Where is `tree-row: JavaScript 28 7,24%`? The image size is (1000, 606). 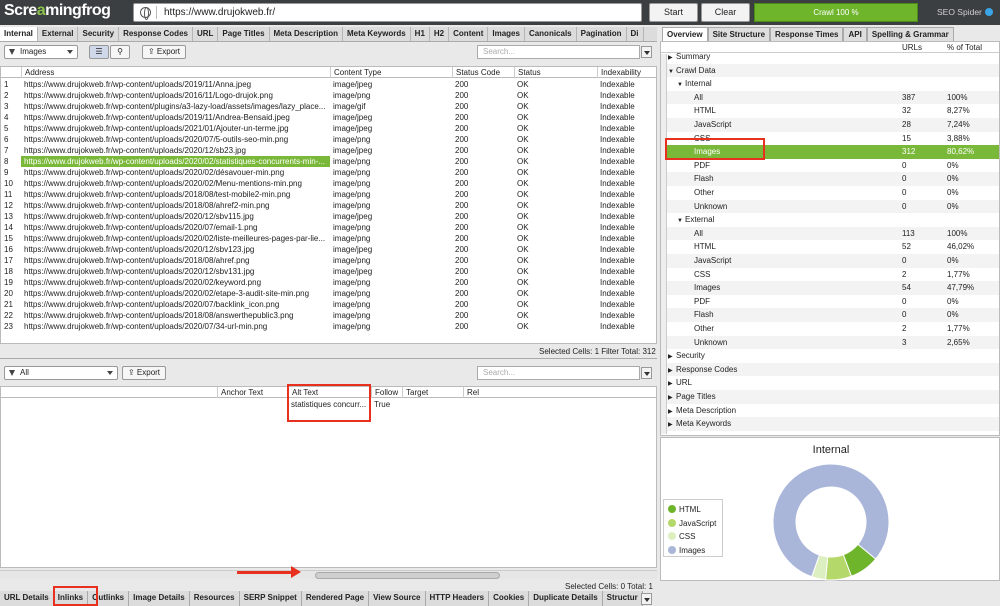
tree-row: JavaScript 28 7,24% is located at coordinates (830, 125).